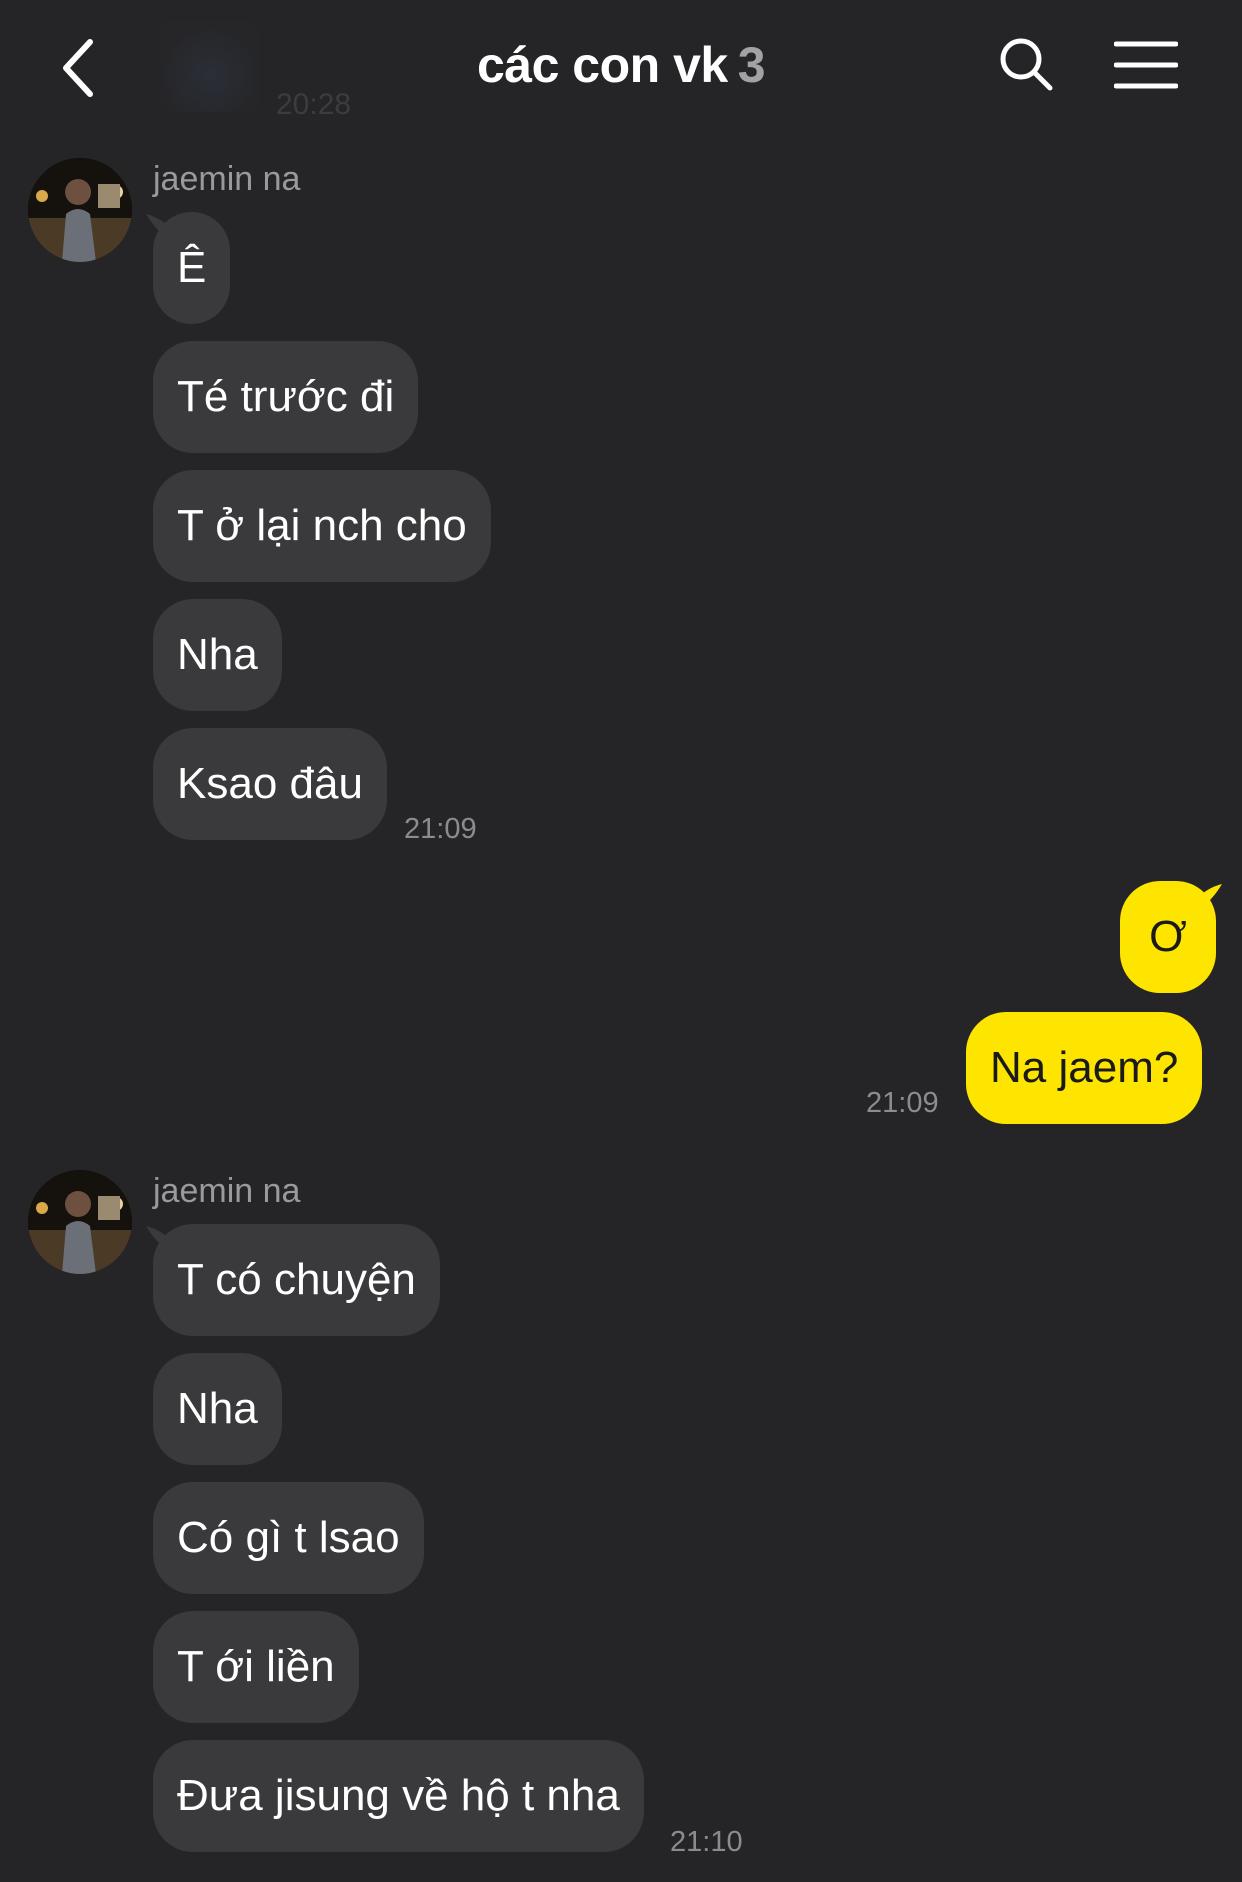 The height and width of the screenshot is (1882, 1242). I want to click on message-bubble: T có chuyện, so click(296, 1280).